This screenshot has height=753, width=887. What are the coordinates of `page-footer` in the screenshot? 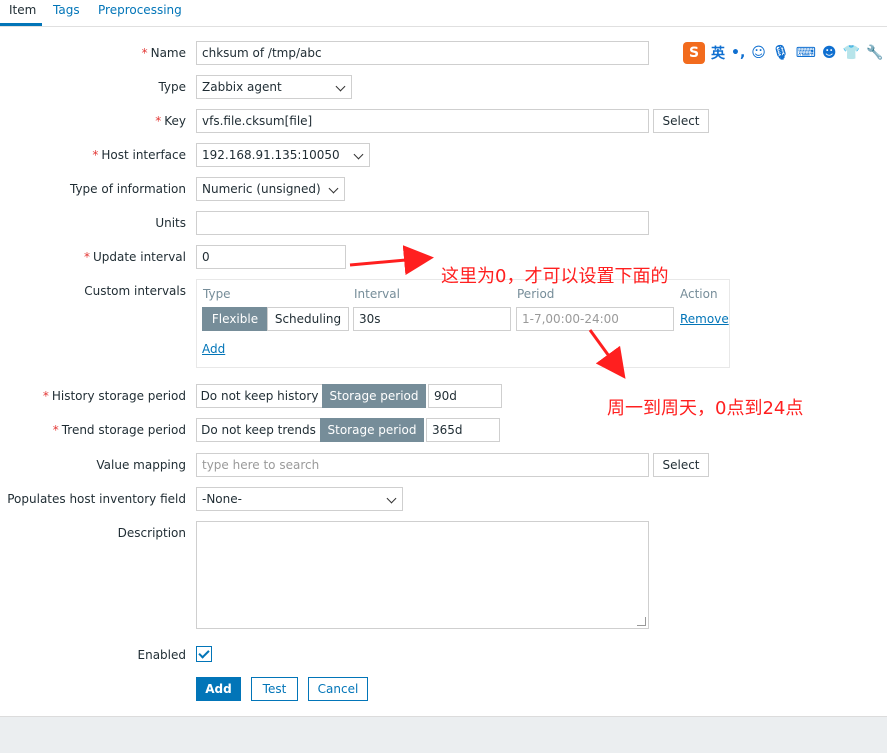 It's located at (443, 734).